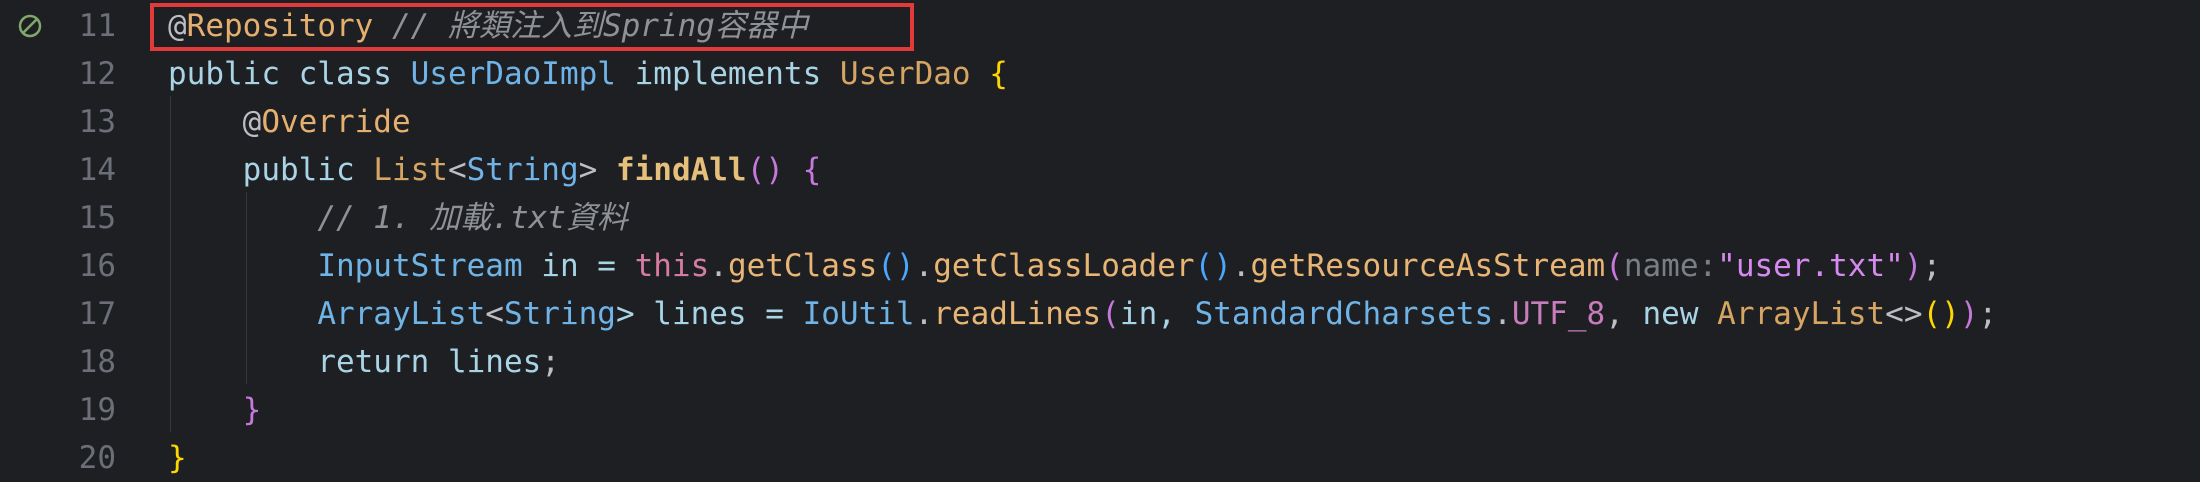  I want to click on code-token: InputStream, so click(420, 266).